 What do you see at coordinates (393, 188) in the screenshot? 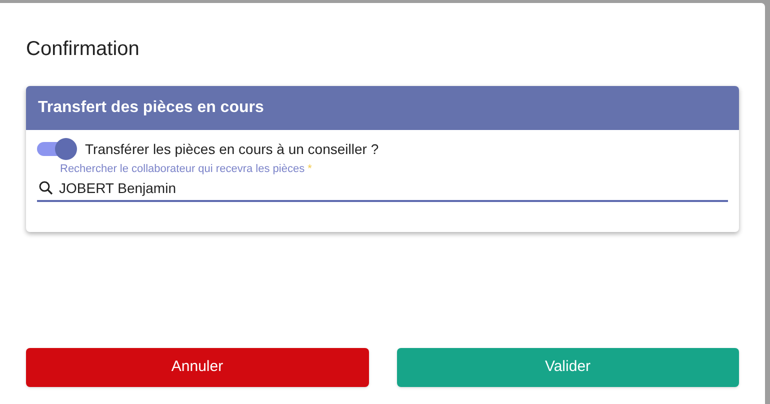
I see `search-input: JOBERT Benjamin` at bounding box center [393, 188].